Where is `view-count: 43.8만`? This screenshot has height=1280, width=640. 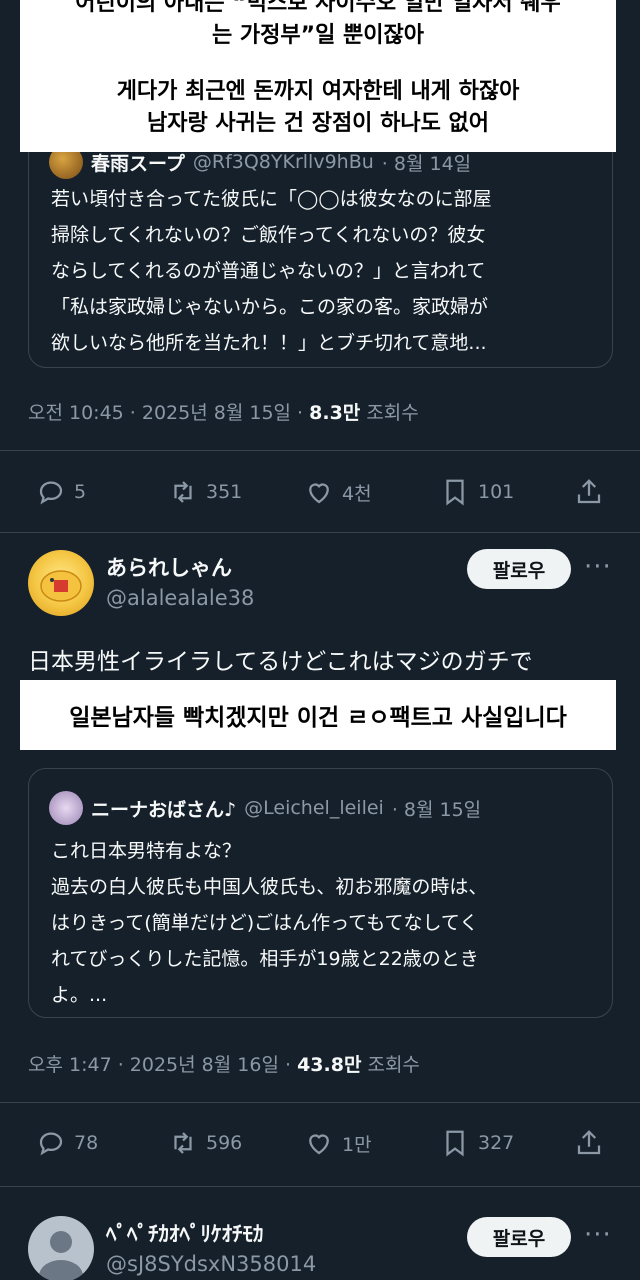
view-count: 43.8만 is located at coordinates (329, 1065).